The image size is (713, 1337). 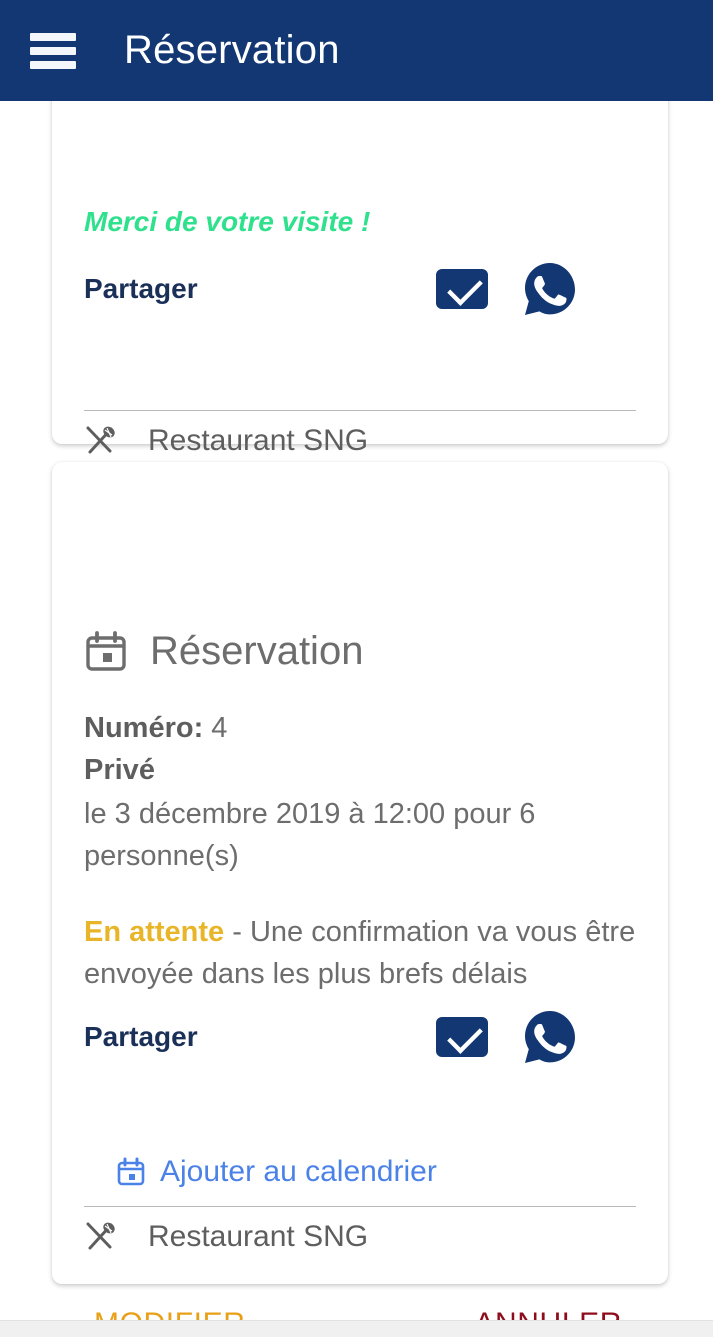 What do you see at coordinates (507, 1037) in the screenshot?
I see `share-icons-current` at bounding box center [507, 1037].